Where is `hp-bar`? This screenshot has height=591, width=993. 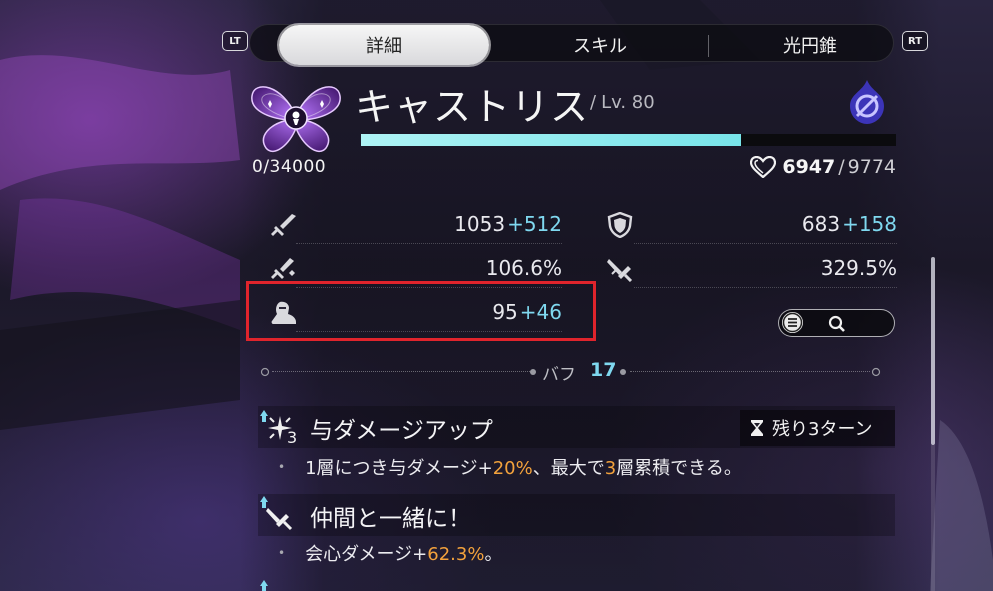
hp-bar is located at coordinates (628, 140).